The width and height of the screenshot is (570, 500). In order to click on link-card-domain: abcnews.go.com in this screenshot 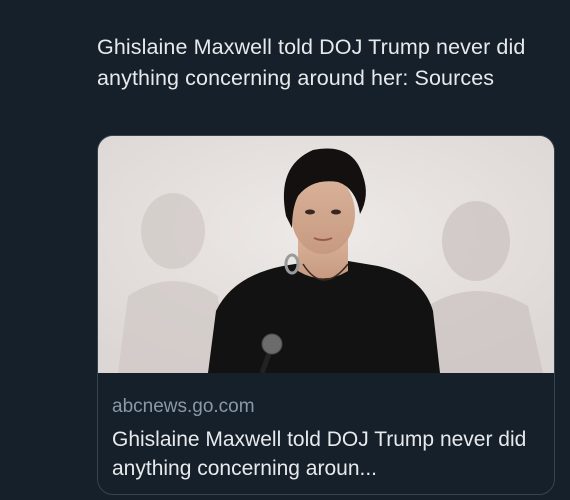, I will do `click(183, 406)`.